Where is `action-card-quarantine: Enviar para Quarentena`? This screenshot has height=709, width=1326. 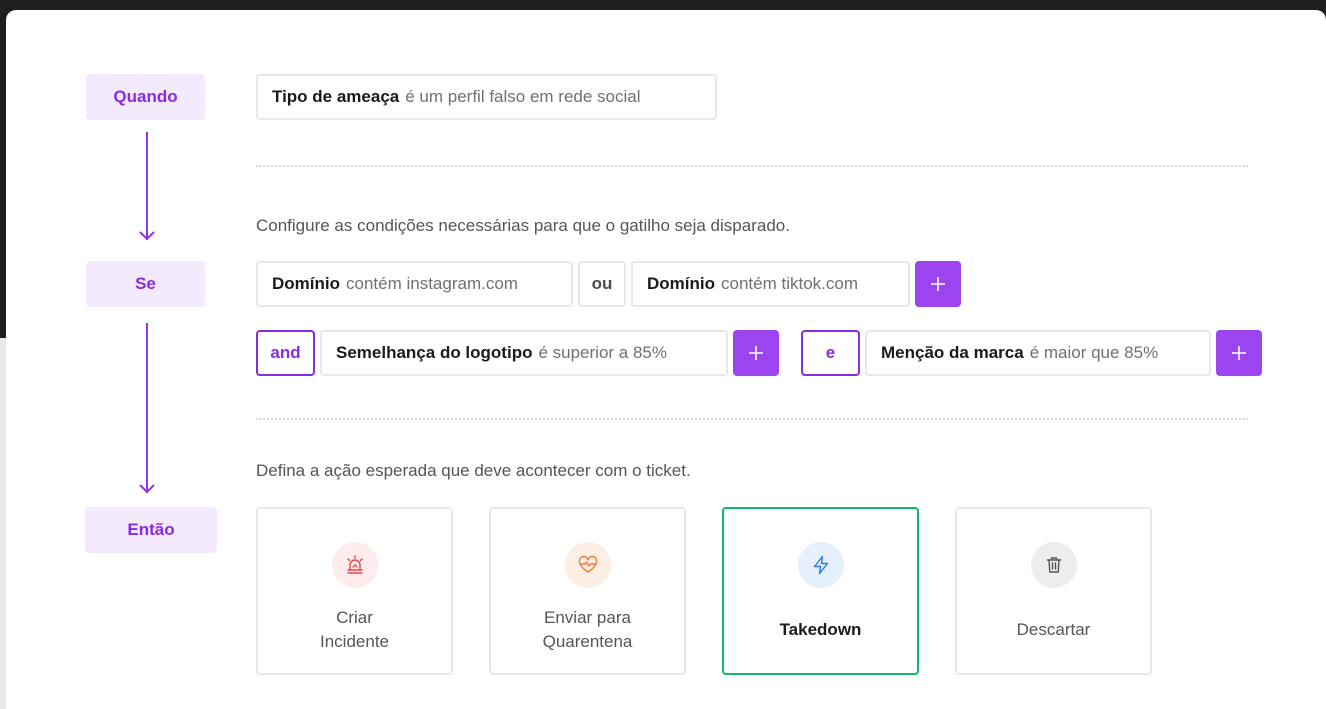
action-card-quarantine: Enviar para Quarentena is located at coordinates (587, 591).